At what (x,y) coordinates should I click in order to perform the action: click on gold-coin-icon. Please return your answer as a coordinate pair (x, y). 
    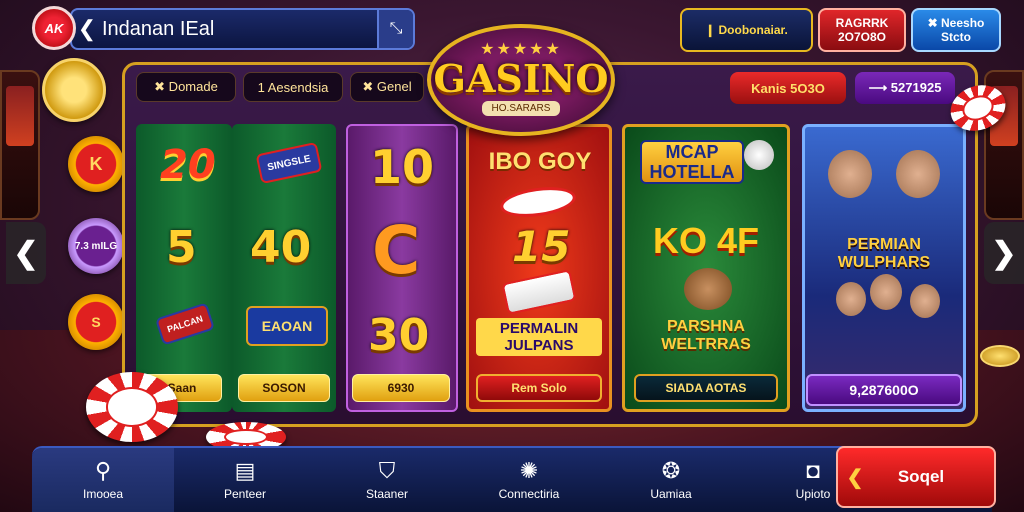
    Looking at the image, I should click on (74, 90).